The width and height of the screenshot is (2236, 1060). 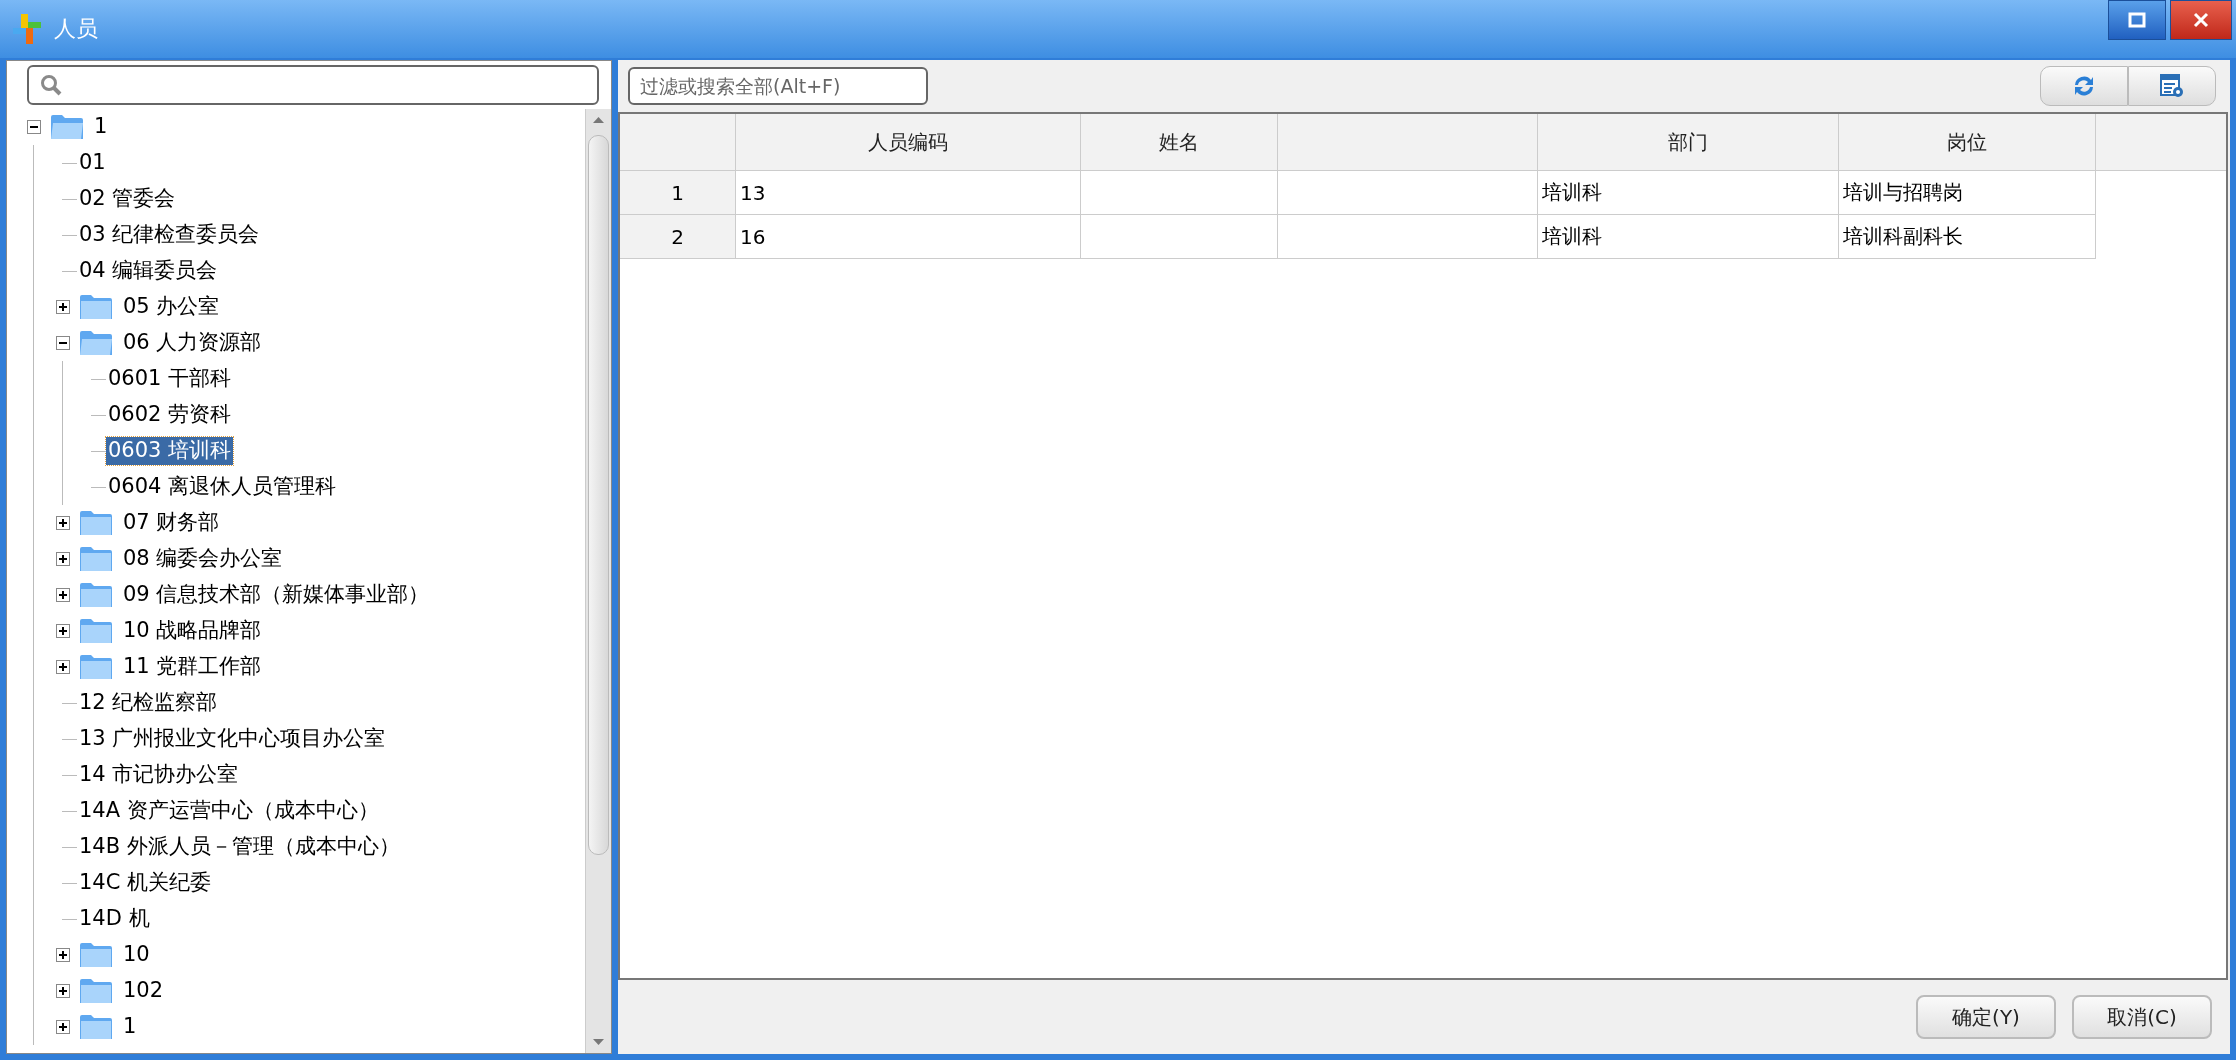 What do you see at coordinates (136, 955) in the screenshot?
I see `tree-item: 10` at bounding box center [136, 955].